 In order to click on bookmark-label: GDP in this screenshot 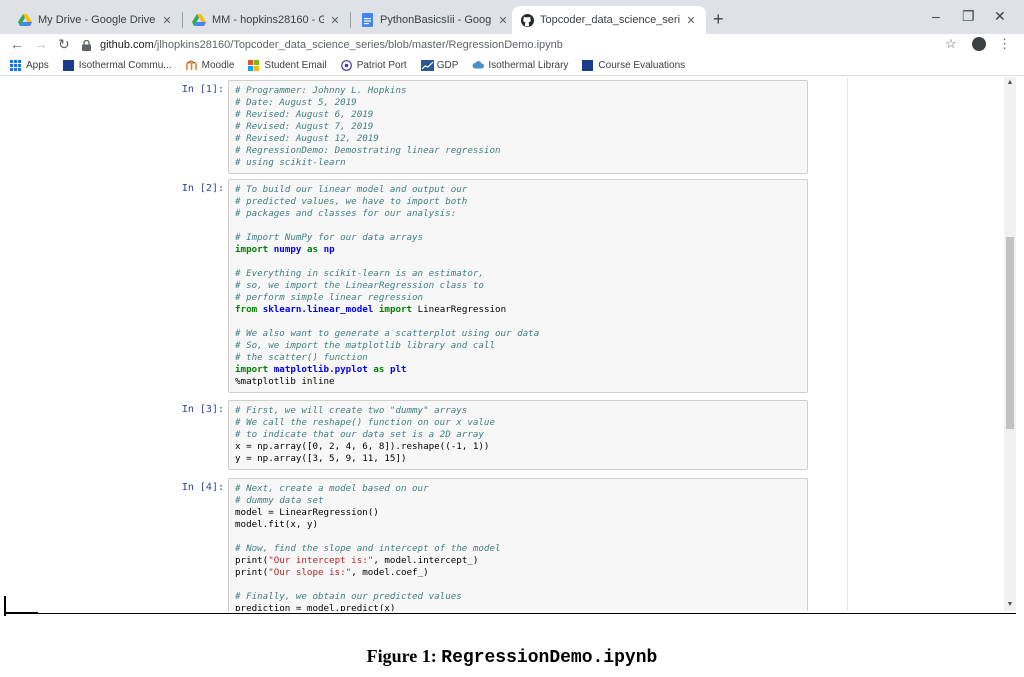, I will do `click(447, 65)`.